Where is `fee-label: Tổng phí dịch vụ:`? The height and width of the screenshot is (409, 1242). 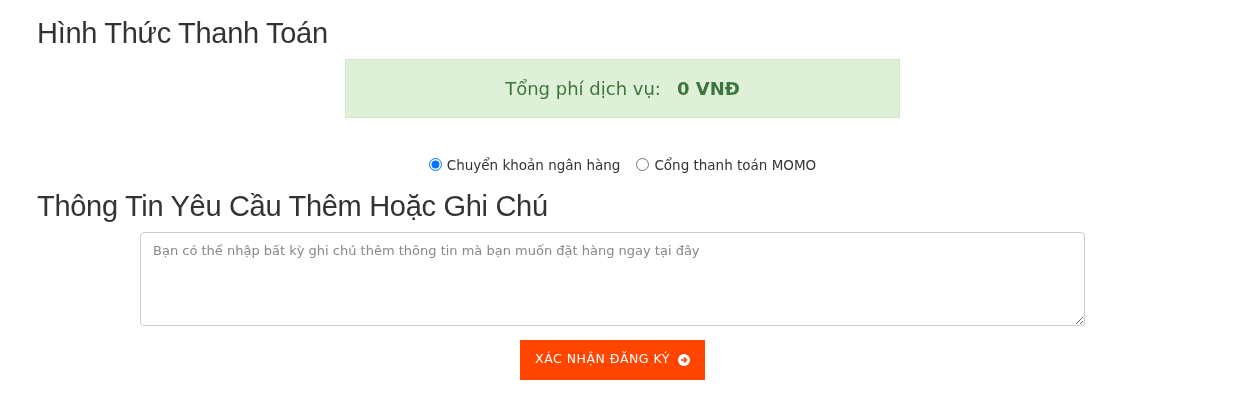 fee-label: Tổng phí dịch vụ: is located at coordinates (583, 88).